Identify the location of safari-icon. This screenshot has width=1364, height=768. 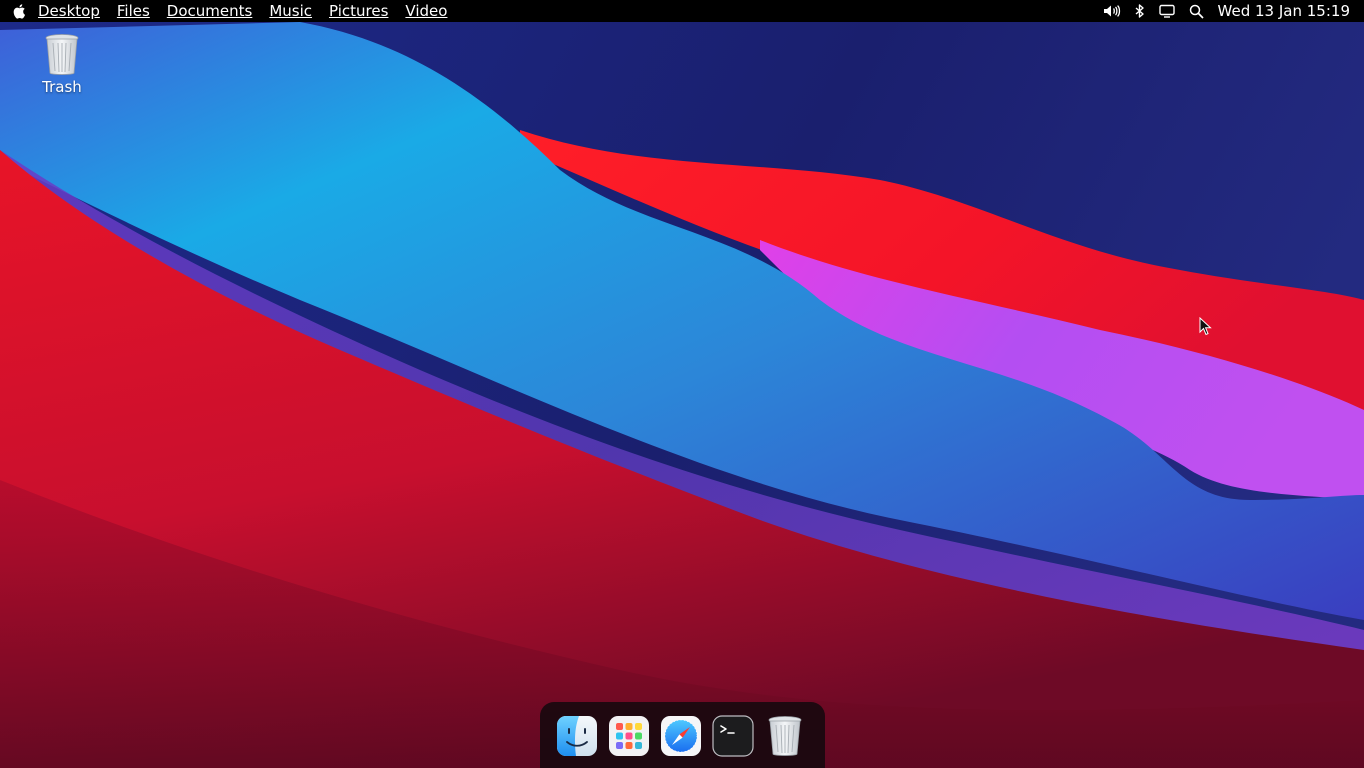
(681, 736).